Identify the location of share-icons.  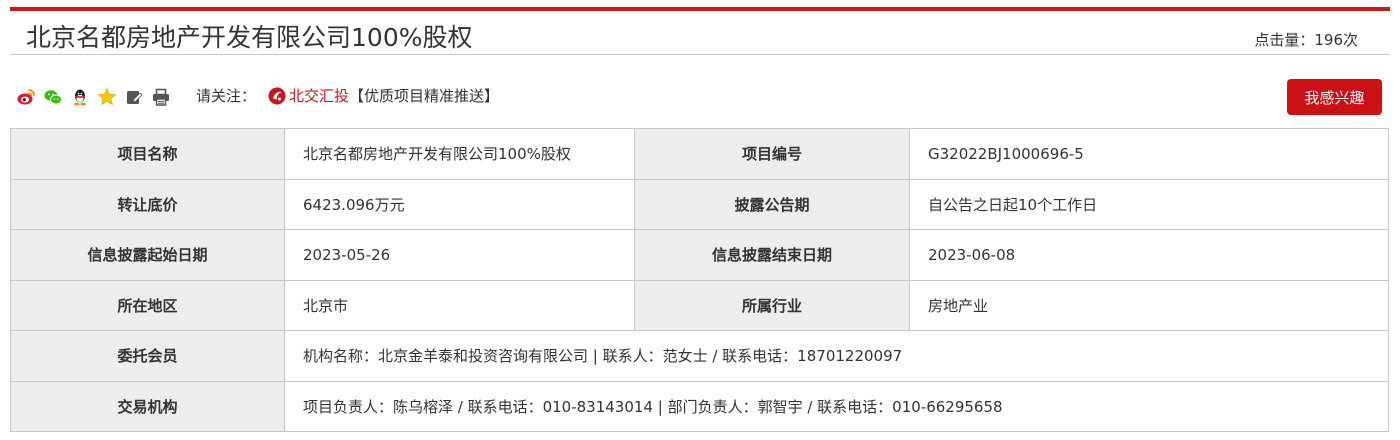
(93, 97).